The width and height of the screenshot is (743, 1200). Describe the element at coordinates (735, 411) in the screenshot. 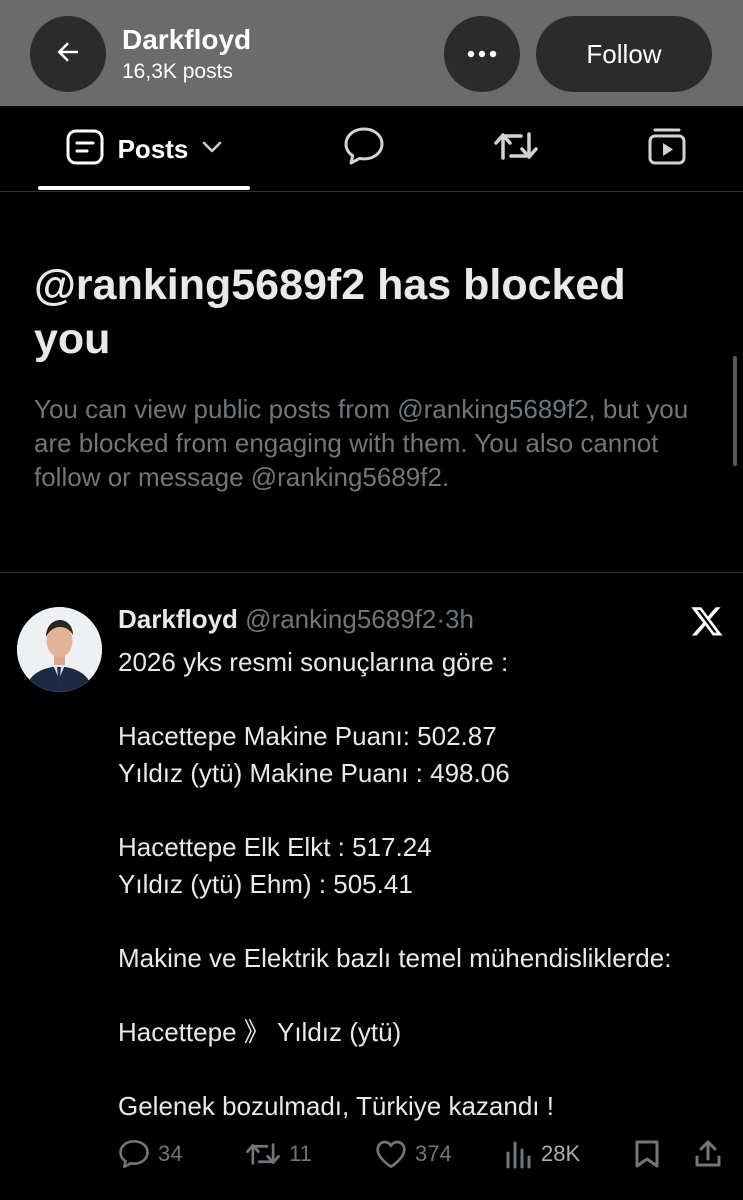

I see `scrollbar` at that location.